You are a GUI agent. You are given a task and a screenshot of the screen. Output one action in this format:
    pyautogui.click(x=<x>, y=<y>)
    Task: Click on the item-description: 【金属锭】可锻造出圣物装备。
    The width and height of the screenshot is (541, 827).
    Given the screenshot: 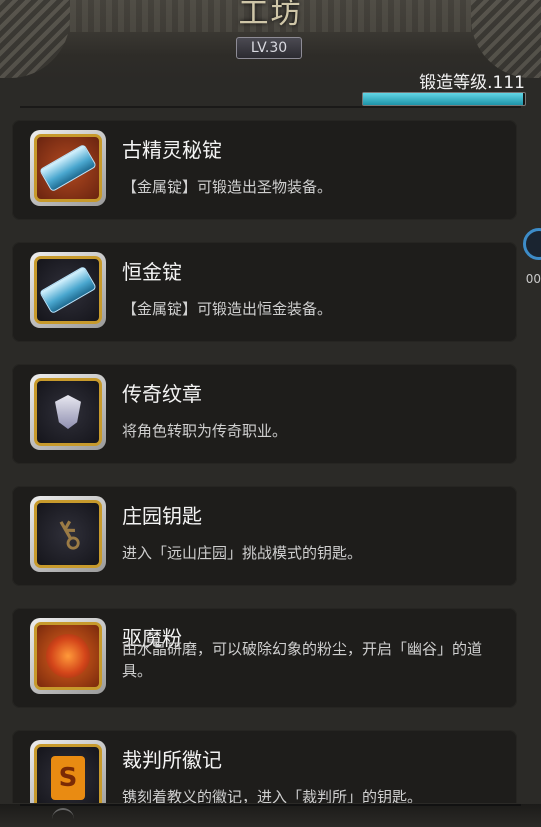 What is the action you would take?
    pyautogui.click(x=227, y=187)
    